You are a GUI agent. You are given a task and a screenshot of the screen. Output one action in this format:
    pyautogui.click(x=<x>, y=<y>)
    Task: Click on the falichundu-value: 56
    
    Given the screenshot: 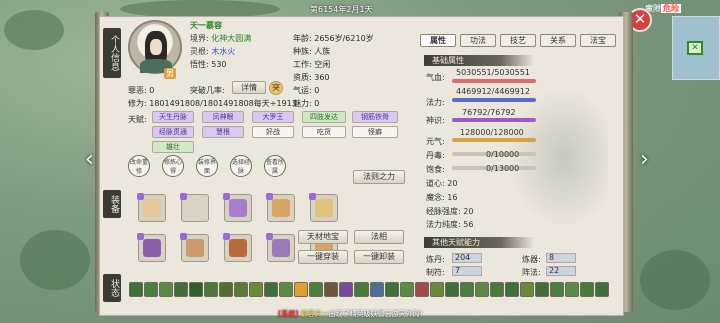 What is the action you would take?
    pyautogui.click(x=468, y=224)
    